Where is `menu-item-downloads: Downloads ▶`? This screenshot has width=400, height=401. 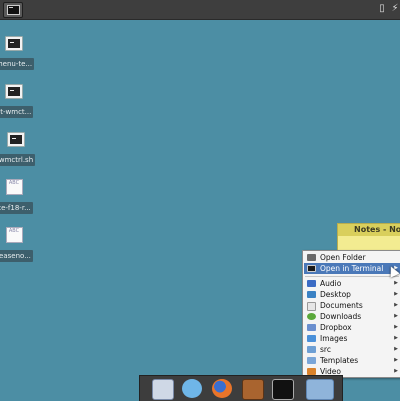 menu-item-downloads: Downloads ▶ is located at coordinates (352, 316).